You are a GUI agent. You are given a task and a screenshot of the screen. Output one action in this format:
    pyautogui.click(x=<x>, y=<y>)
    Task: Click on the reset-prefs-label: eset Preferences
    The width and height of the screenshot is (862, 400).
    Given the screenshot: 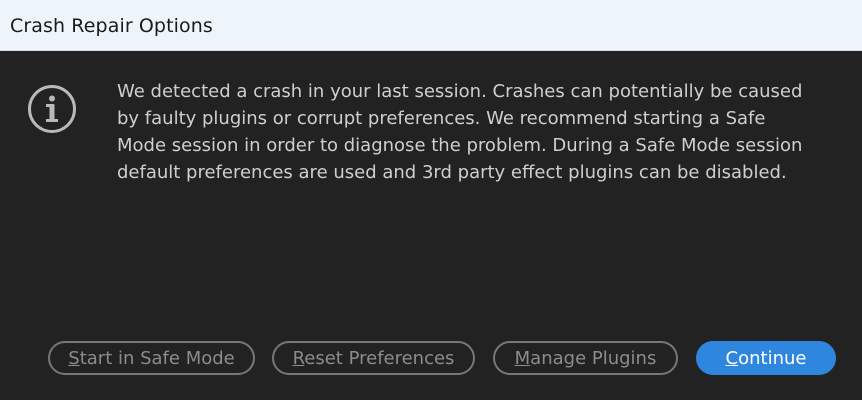 What is the action you would take?
    pyautogui.click(x=379, y=358)
    